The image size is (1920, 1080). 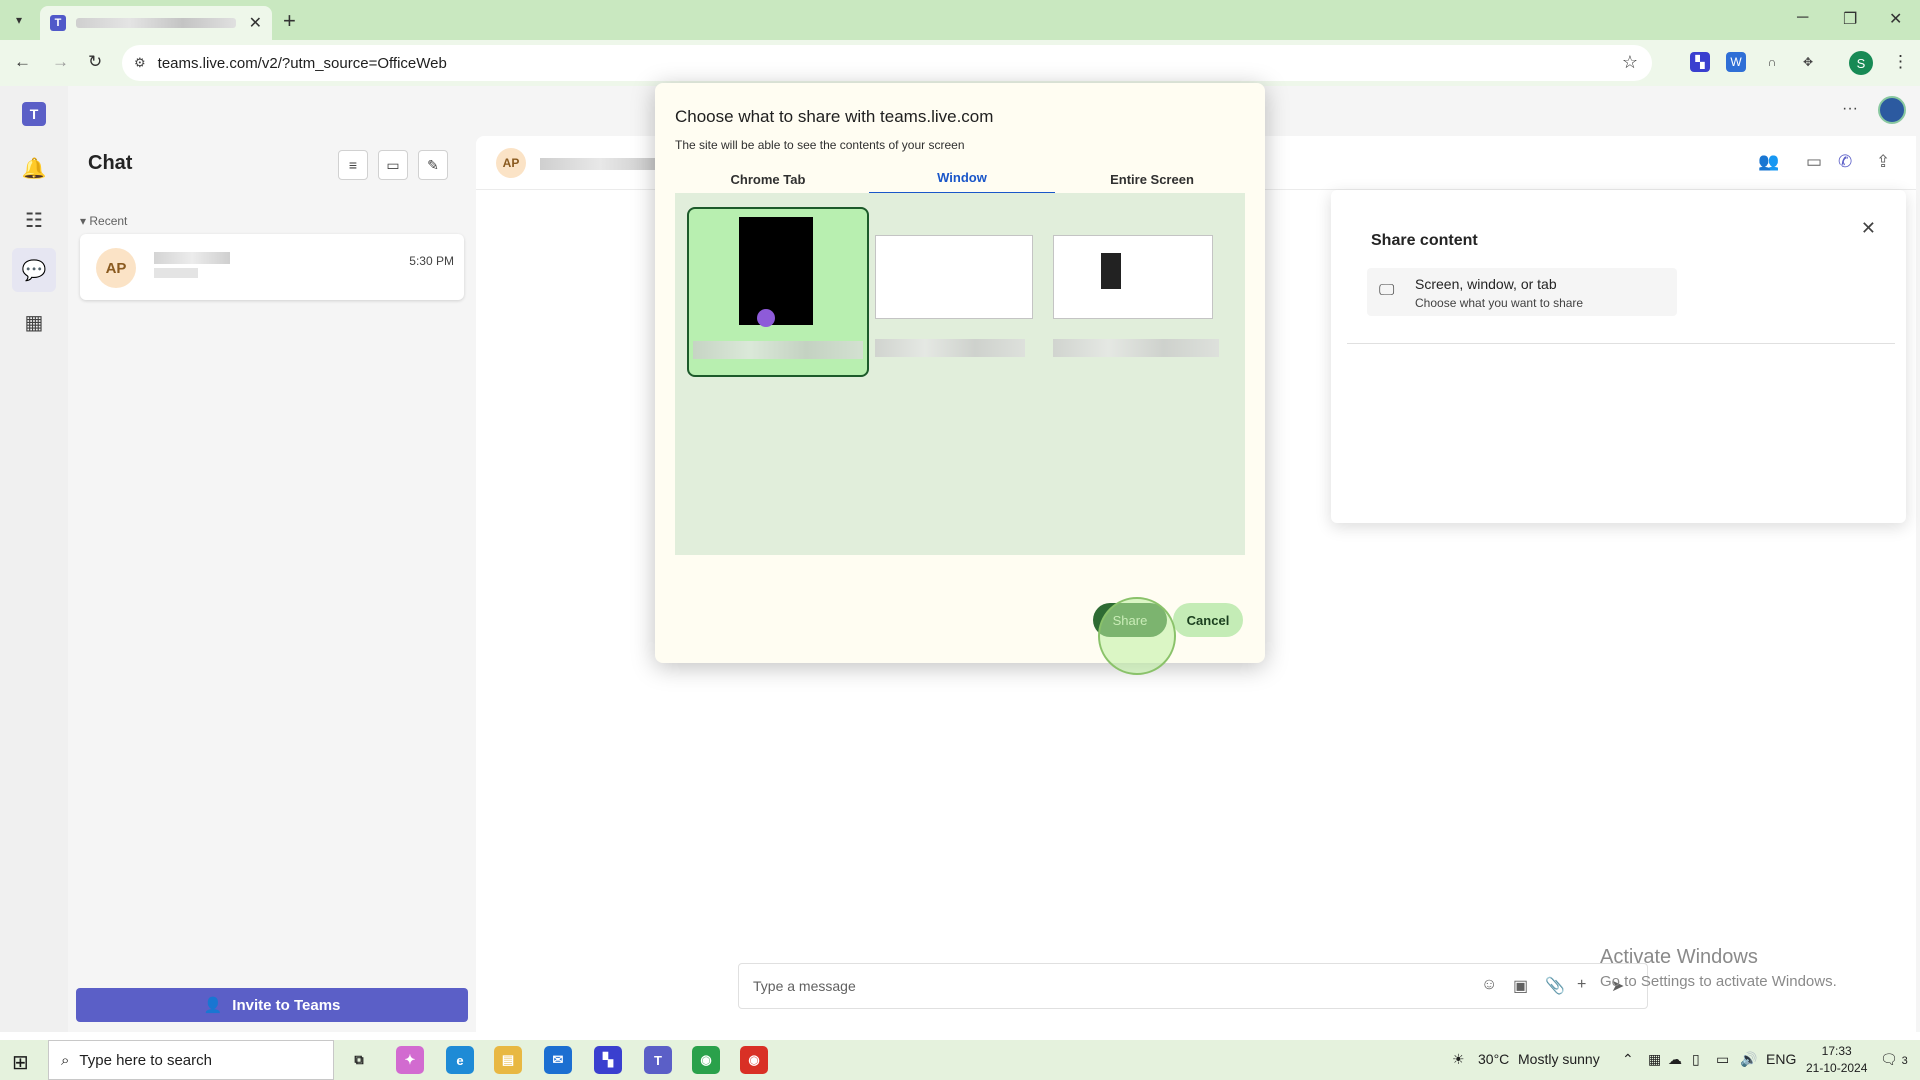 What do you see at coordinates (34, 220) in the screenshot?
I see `communities-icon: ☷` at bounding box center [34, 220].